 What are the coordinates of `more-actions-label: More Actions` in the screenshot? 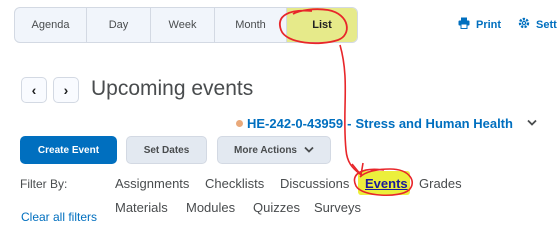 It's located at (265, 150).